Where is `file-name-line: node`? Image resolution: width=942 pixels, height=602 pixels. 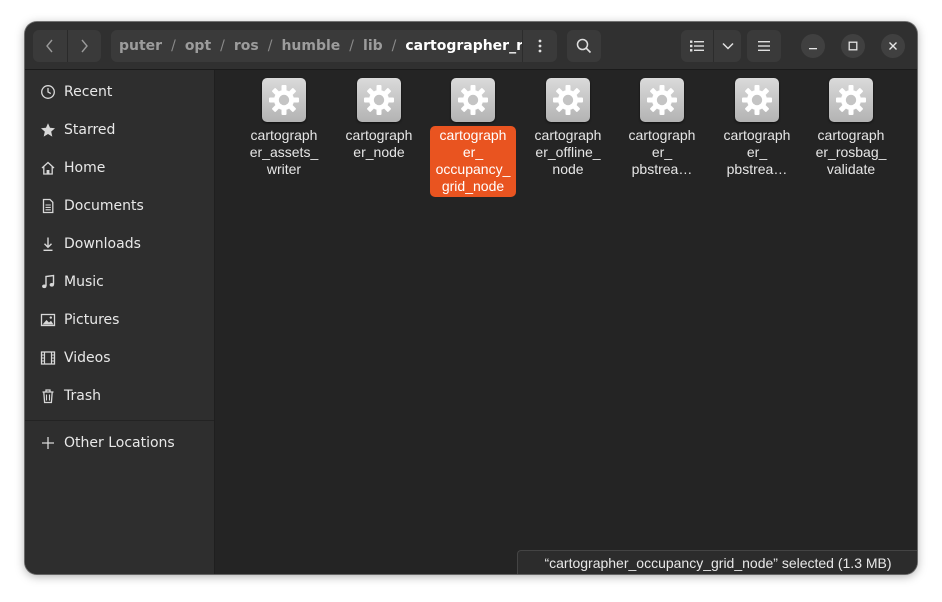 file-name-line: node is located at coordinates (568, 169).